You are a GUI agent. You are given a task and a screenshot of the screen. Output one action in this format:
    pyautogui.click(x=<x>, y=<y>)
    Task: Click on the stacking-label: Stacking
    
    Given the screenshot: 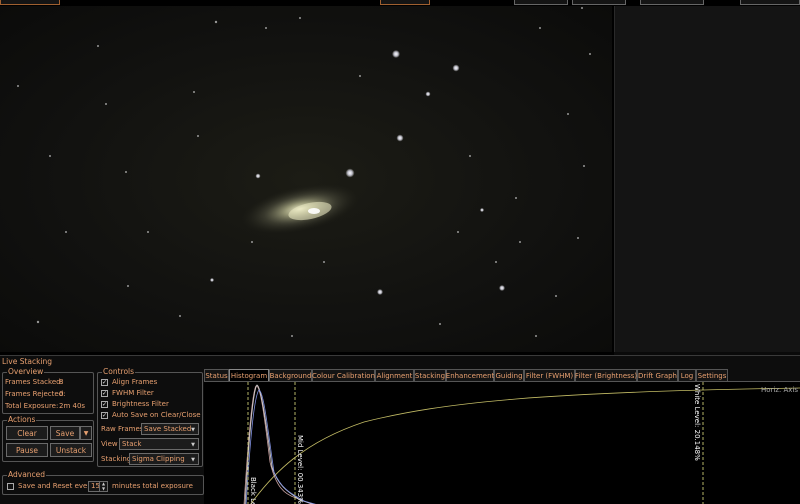 What is the action you would take?
    pyautogui.click(x=116, y=459)
    